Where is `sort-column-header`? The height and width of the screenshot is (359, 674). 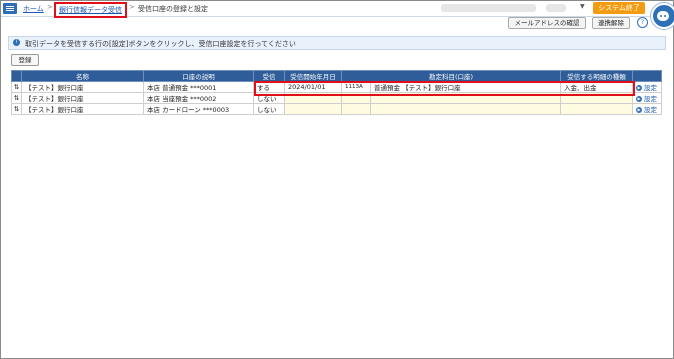 sort-column-header is located at coordinates (16, 76).